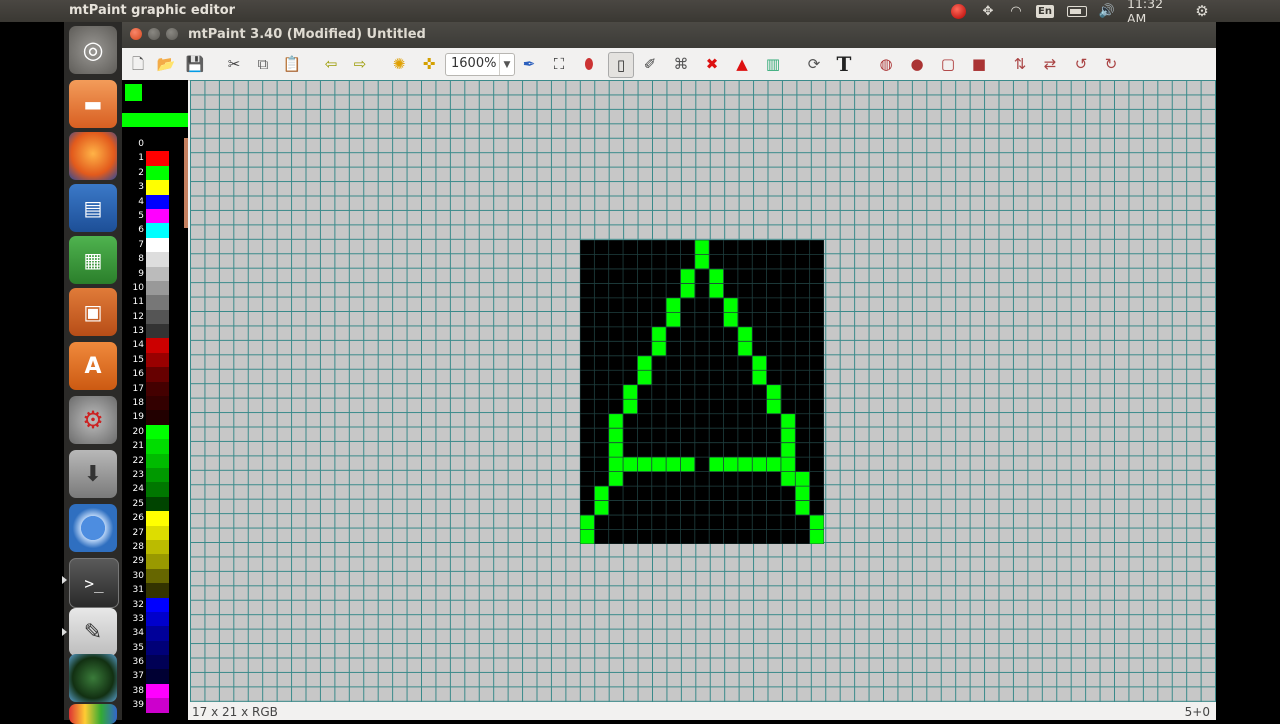  I want to click on palette-entry: 24, so click(152, 489).